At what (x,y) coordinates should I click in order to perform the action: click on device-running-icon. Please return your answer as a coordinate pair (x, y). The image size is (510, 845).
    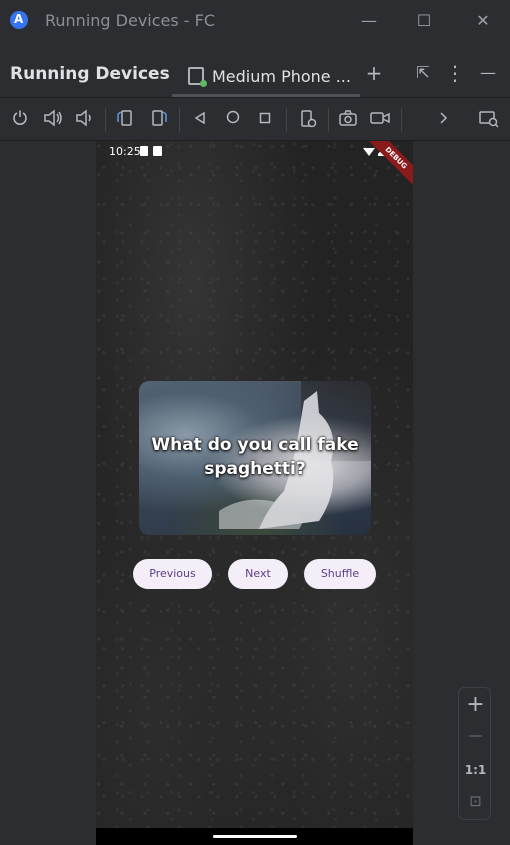
    Looking at the image, I should click on (197, 77).